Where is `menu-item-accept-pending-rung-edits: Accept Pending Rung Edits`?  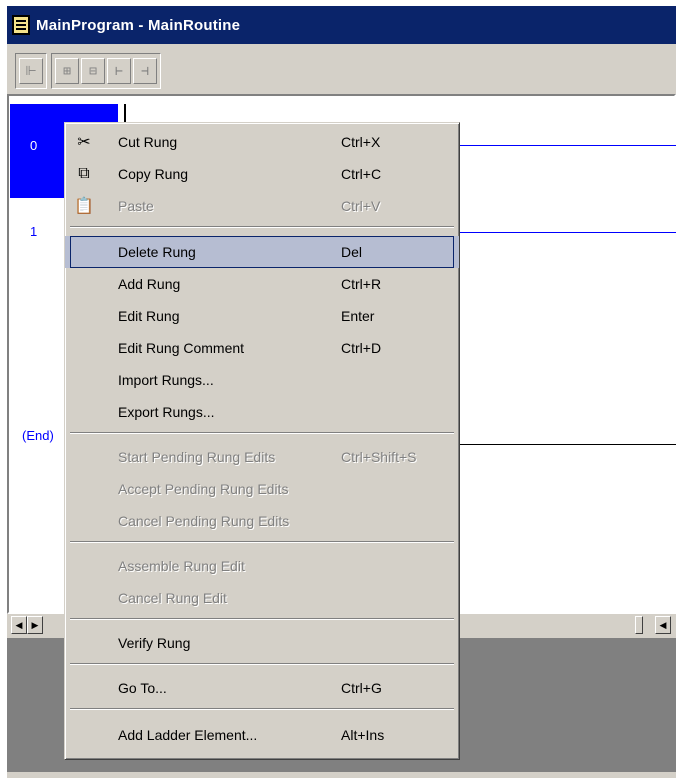
menu-item-accept-pending-rung-edits: Accept Pending Rung Edits is located at coordinates (262, 489).